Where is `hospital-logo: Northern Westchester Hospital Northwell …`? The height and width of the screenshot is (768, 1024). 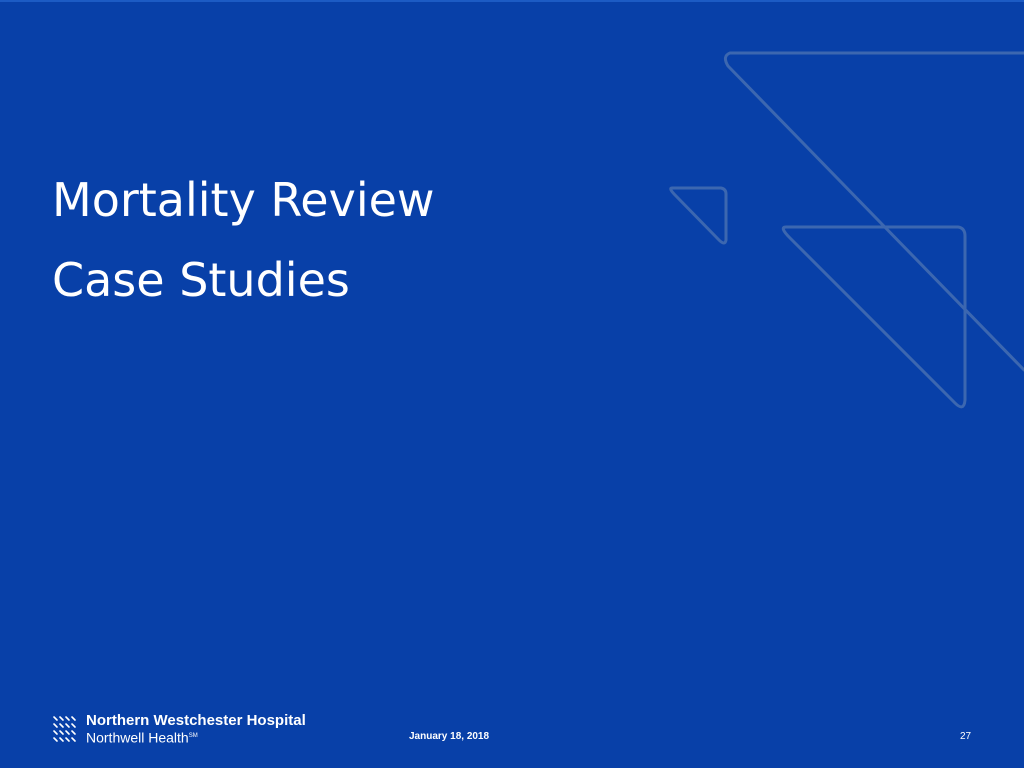
hospital-logo: Northern Westchester Hospital Northwell … is located at coordinates (179, 729).